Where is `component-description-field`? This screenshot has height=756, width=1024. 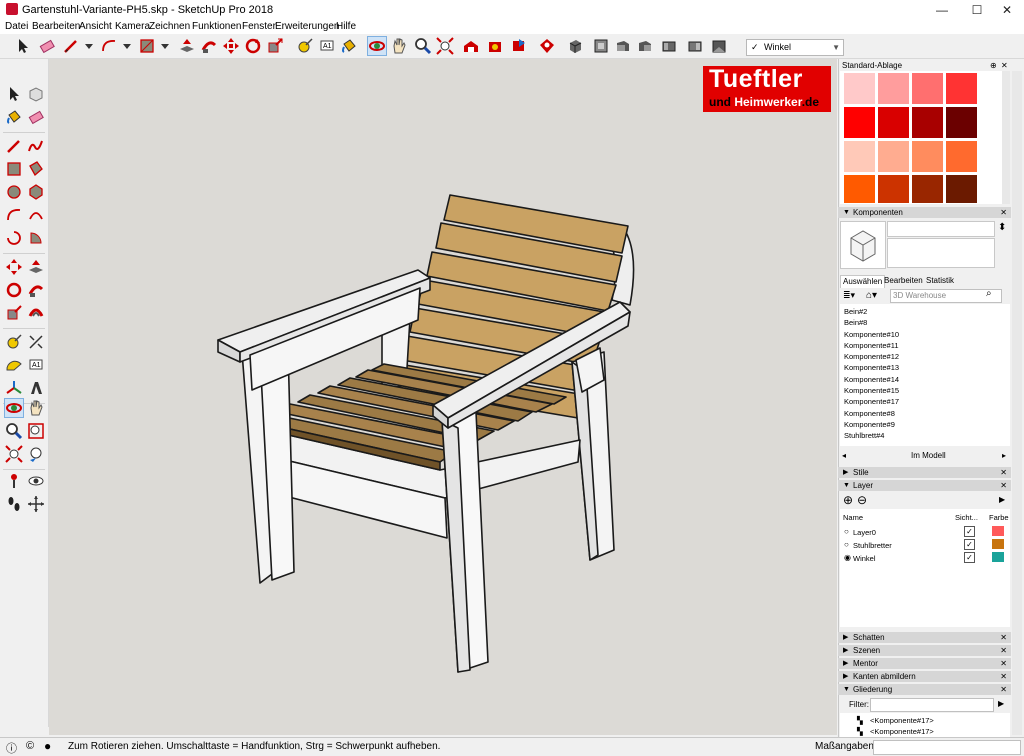 component-description-field is located at coordinates (941, 253).